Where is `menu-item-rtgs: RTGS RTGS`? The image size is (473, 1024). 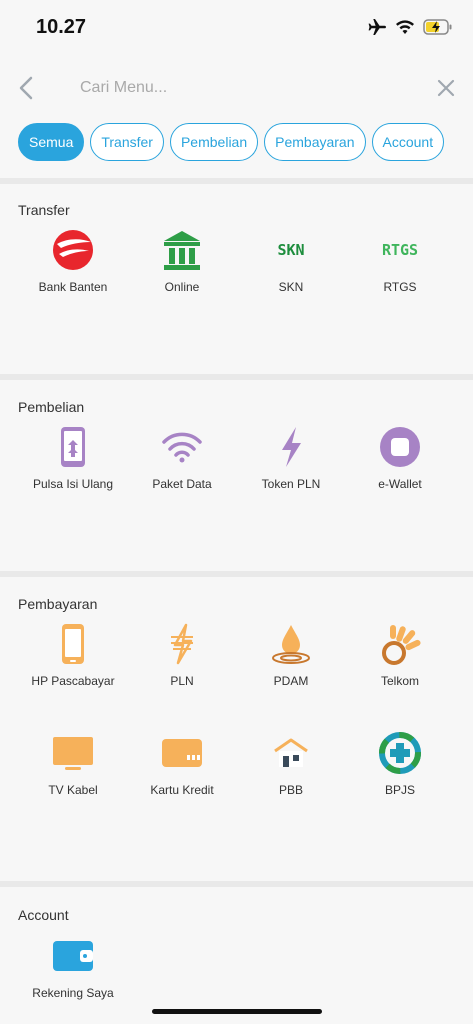 menu-item-rtgs: RTGS RTGS is located at coordinates (400, 268).